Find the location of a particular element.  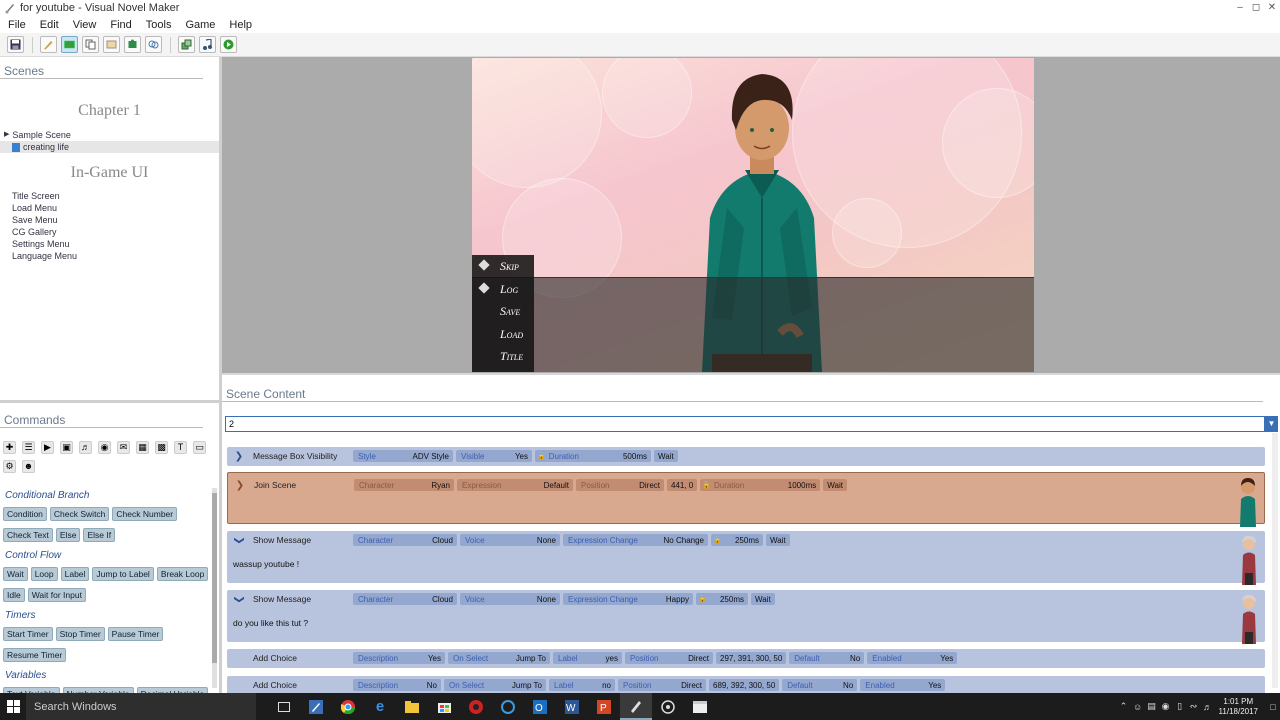

scrollbar-thumb is located at coordinates (214, 578).